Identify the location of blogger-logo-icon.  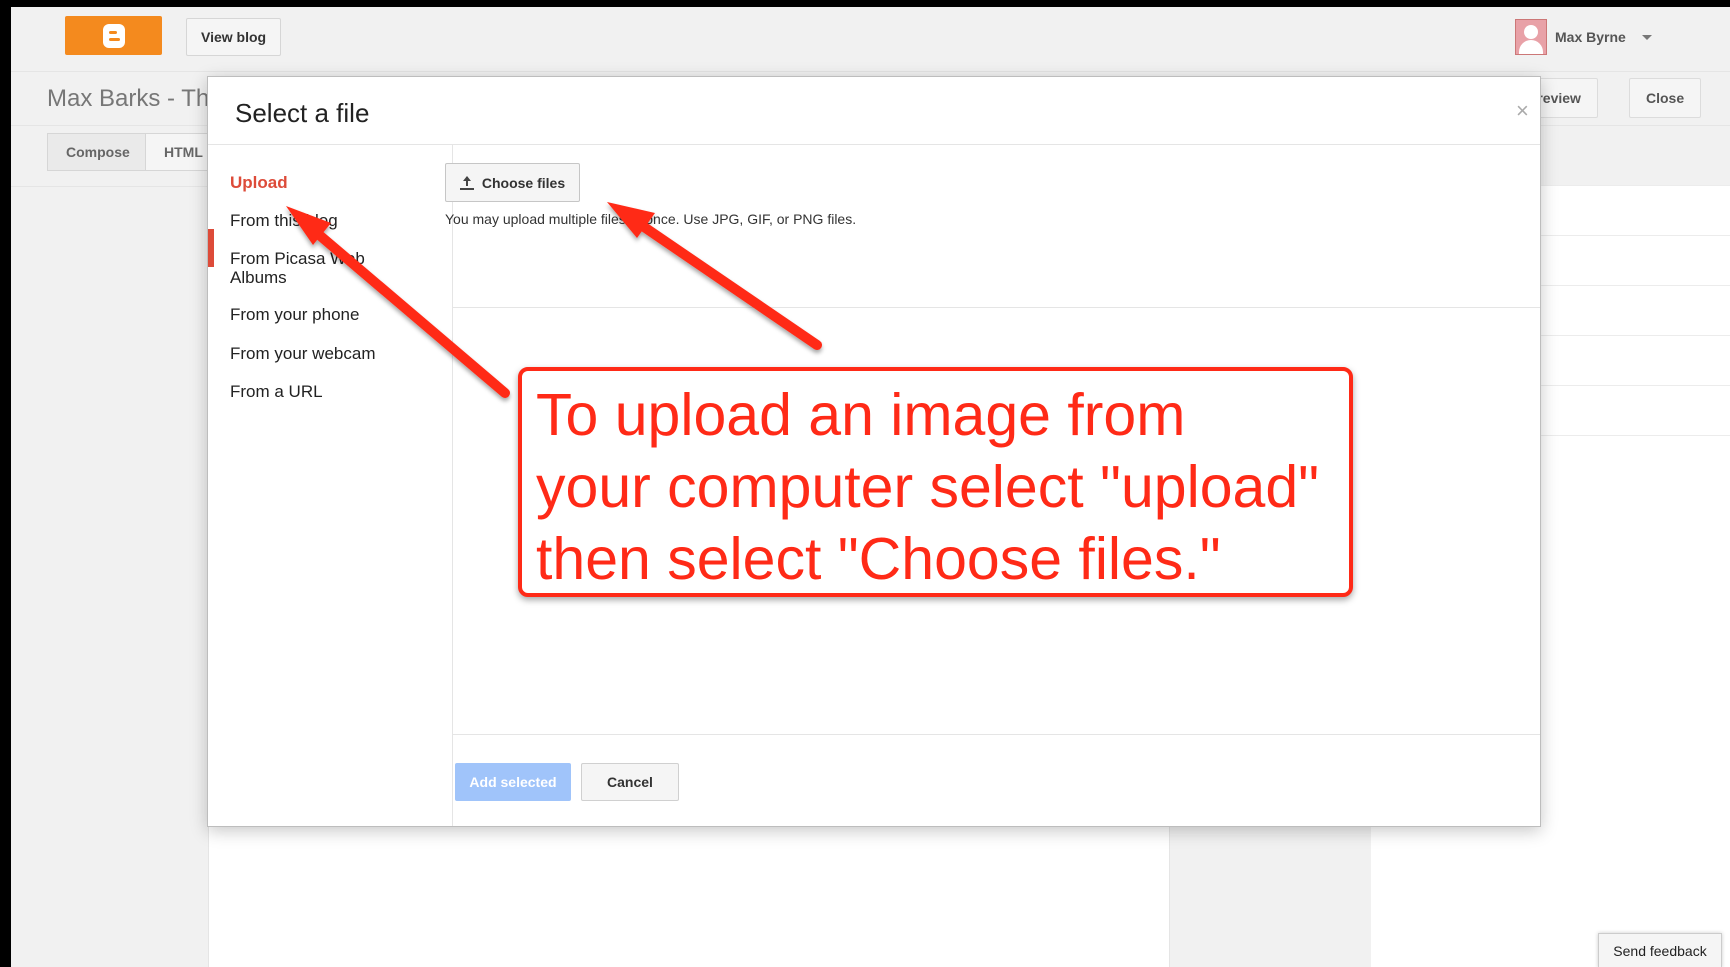
(113, 35).